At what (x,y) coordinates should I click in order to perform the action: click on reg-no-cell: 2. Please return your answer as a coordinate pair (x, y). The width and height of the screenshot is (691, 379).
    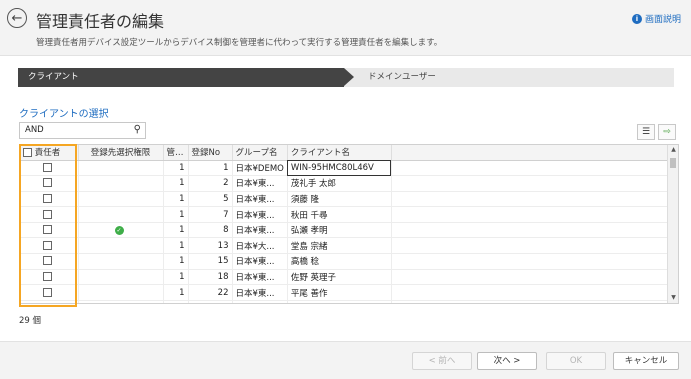
    Looking at the image, I should click on (210, 183).